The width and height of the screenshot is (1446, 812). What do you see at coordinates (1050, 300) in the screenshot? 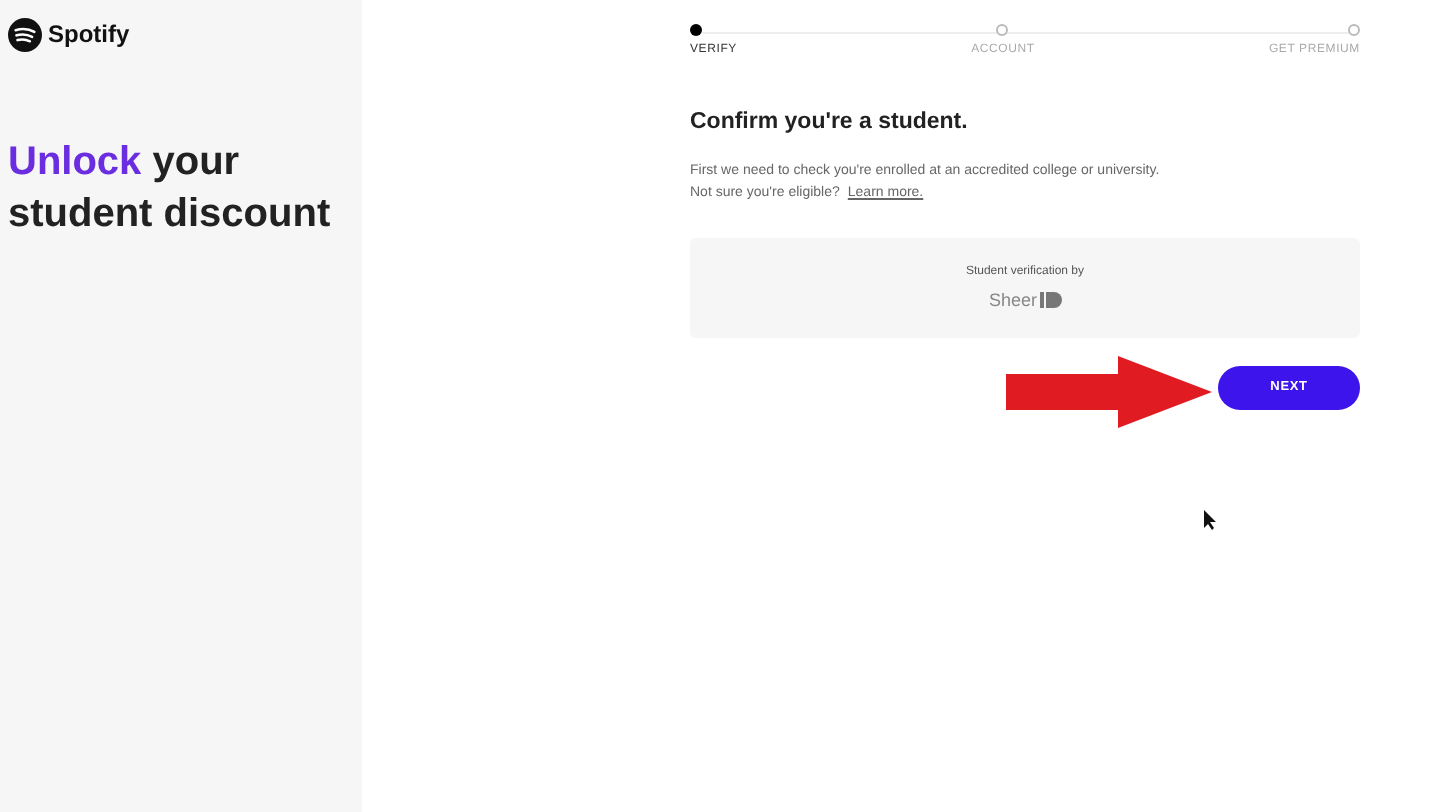
I see `id-logo-icon` at bounding box center [1050, 300].